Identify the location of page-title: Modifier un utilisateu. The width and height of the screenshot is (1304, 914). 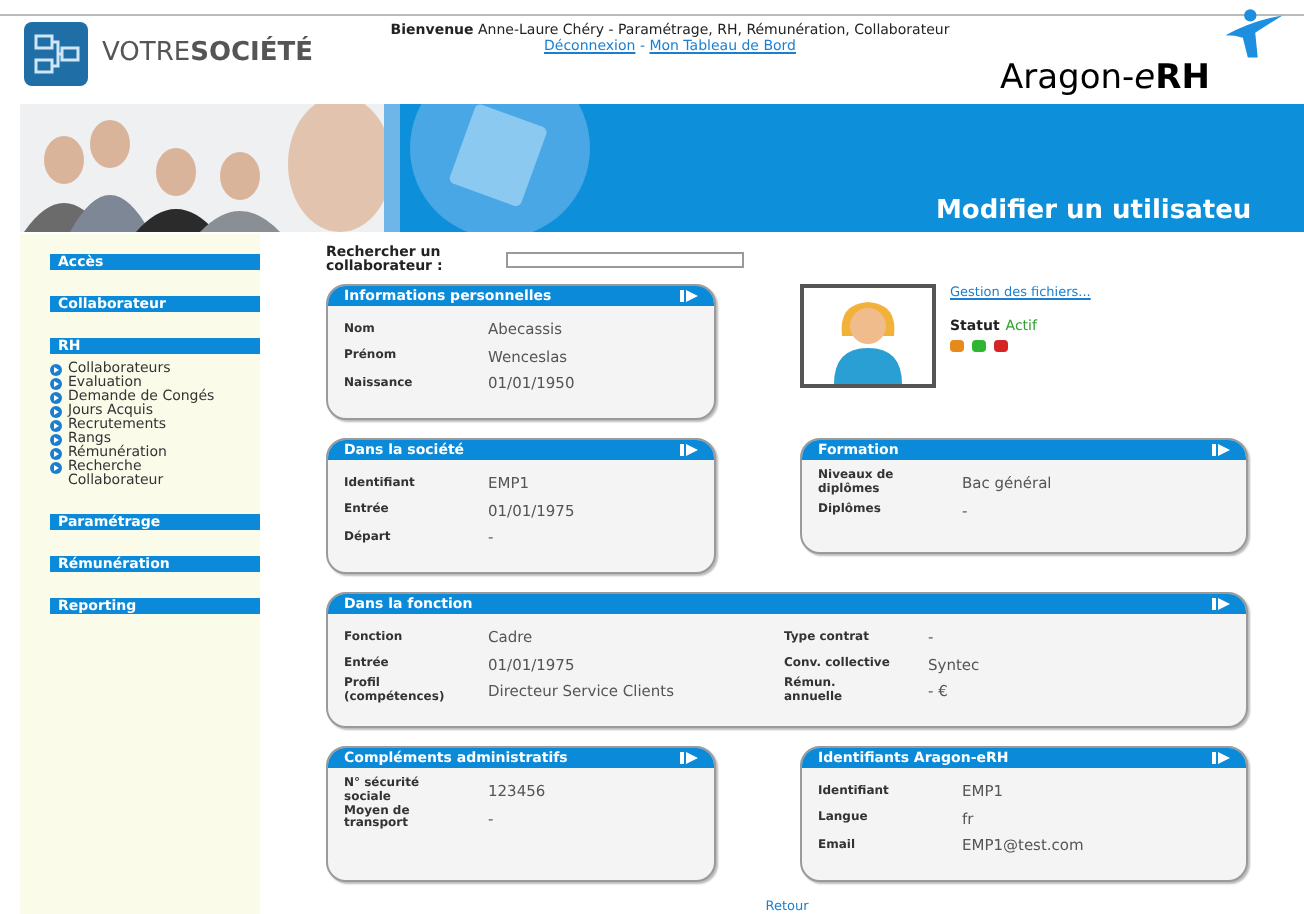
(1094, 211).